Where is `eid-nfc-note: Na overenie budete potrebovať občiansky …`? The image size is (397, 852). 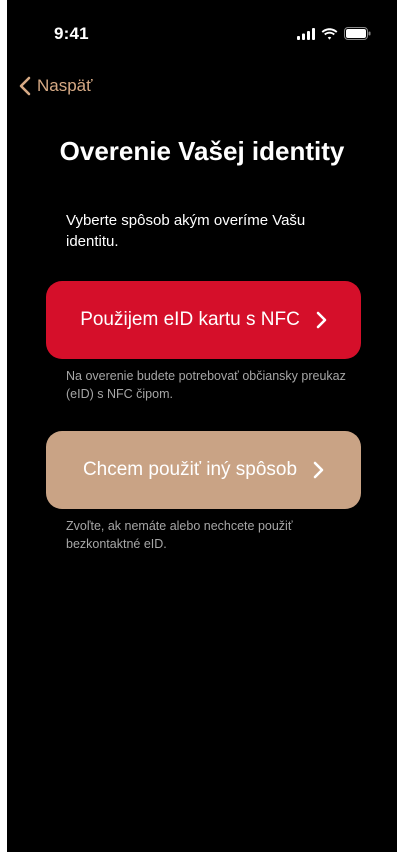 eid-nfc-note: Na overenie budete potrebovať občiansky … is located at coordinates (206, 385).